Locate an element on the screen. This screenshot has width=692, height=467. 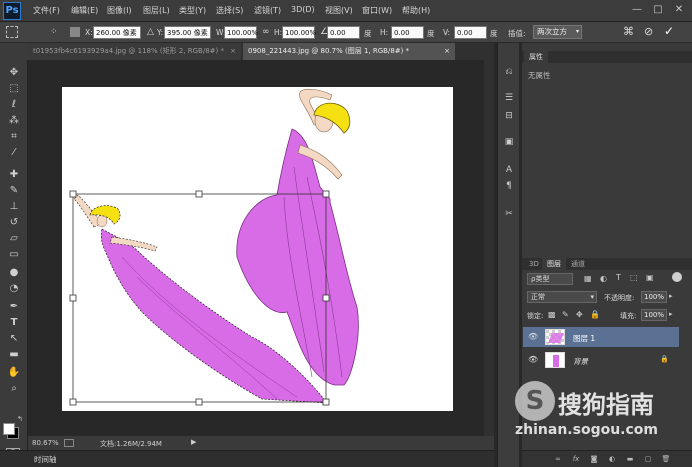
vertical-skew-input: 0.00 is located at coordinates (470, 32).